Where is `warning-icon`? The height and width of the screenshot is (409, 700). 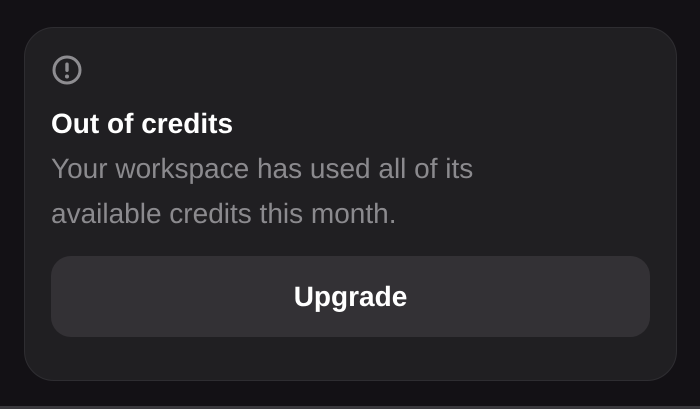 warning-icon is located at coordinates (67, 70).